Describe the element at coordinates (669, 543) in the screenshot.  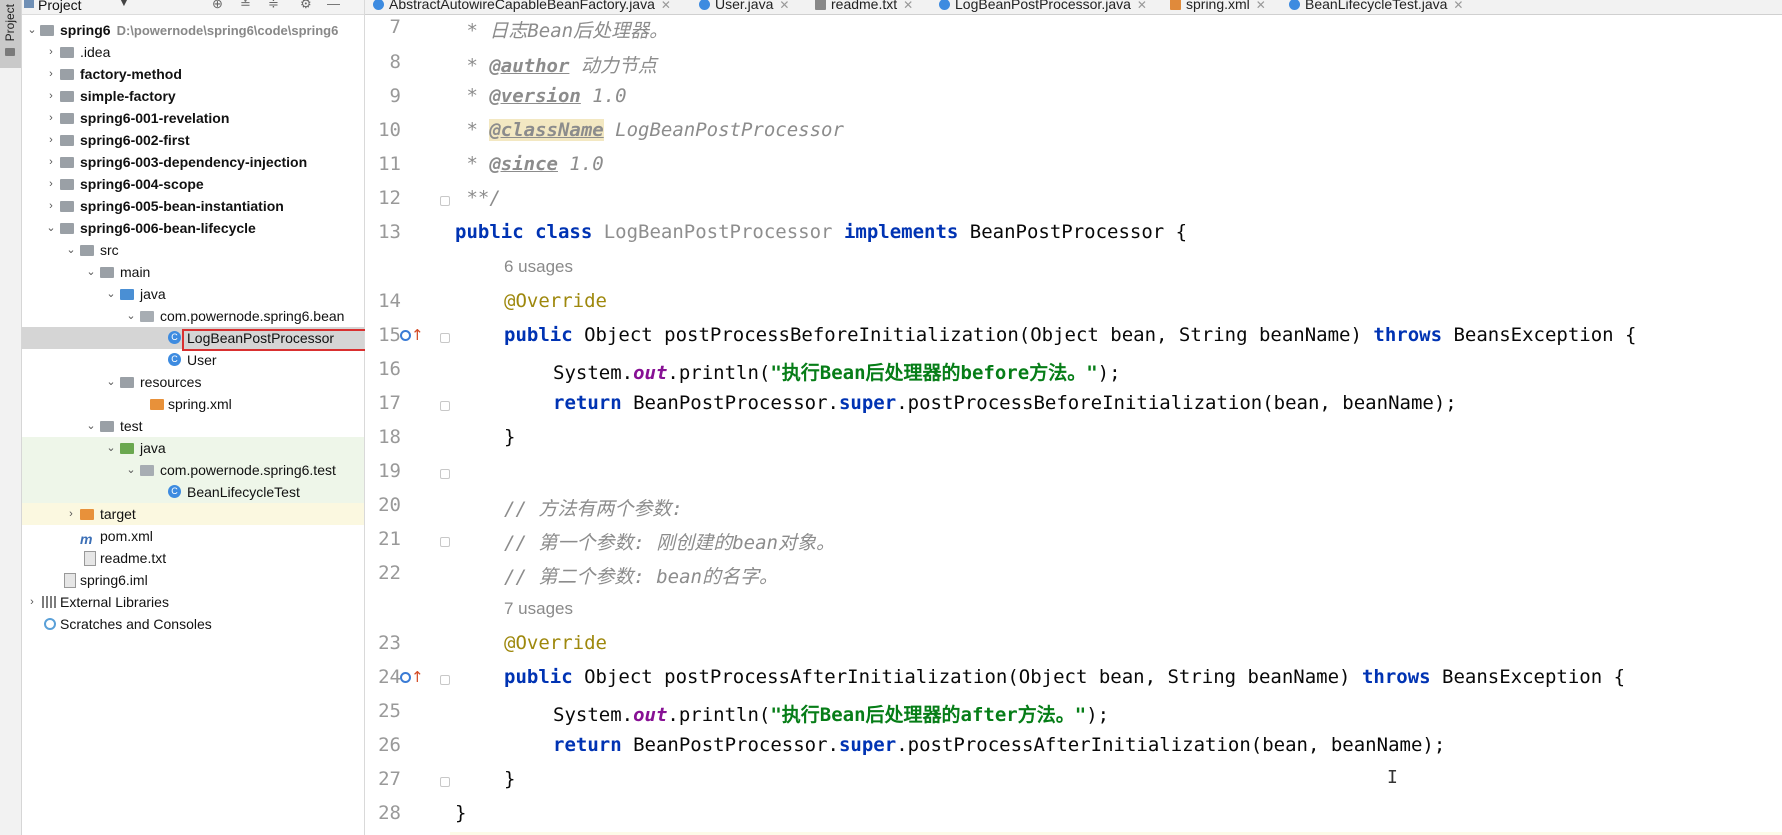
I see `code-line-21: // 第一个参数: 刚创建的bean对象。` at that location.